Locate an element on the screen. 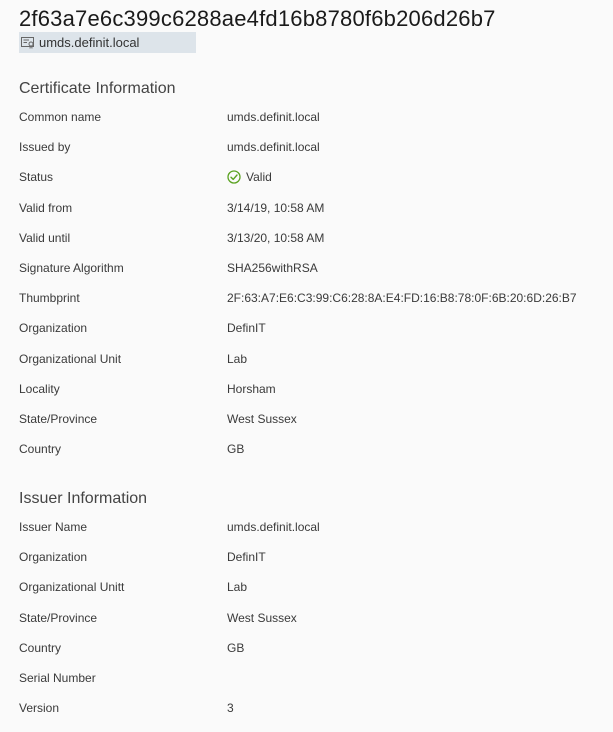  certificate-field-label: Issued by is located at coordinates (45, 147).